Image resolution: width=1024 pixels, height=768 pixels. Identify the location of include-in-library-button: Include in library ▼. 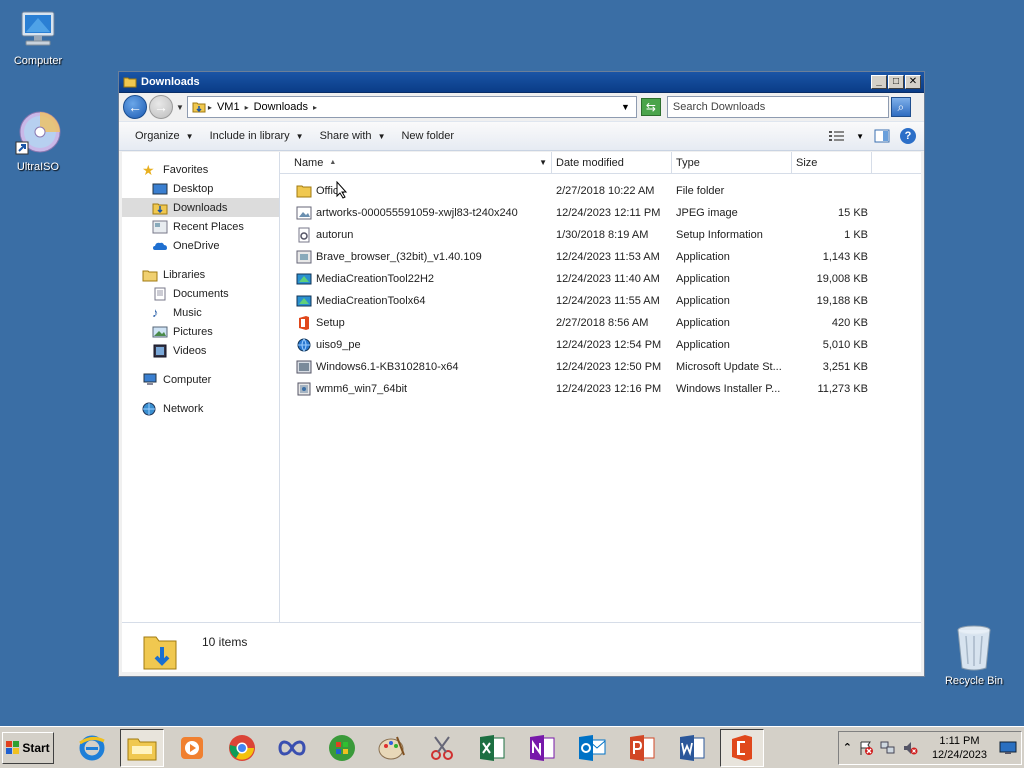
(257, 136).